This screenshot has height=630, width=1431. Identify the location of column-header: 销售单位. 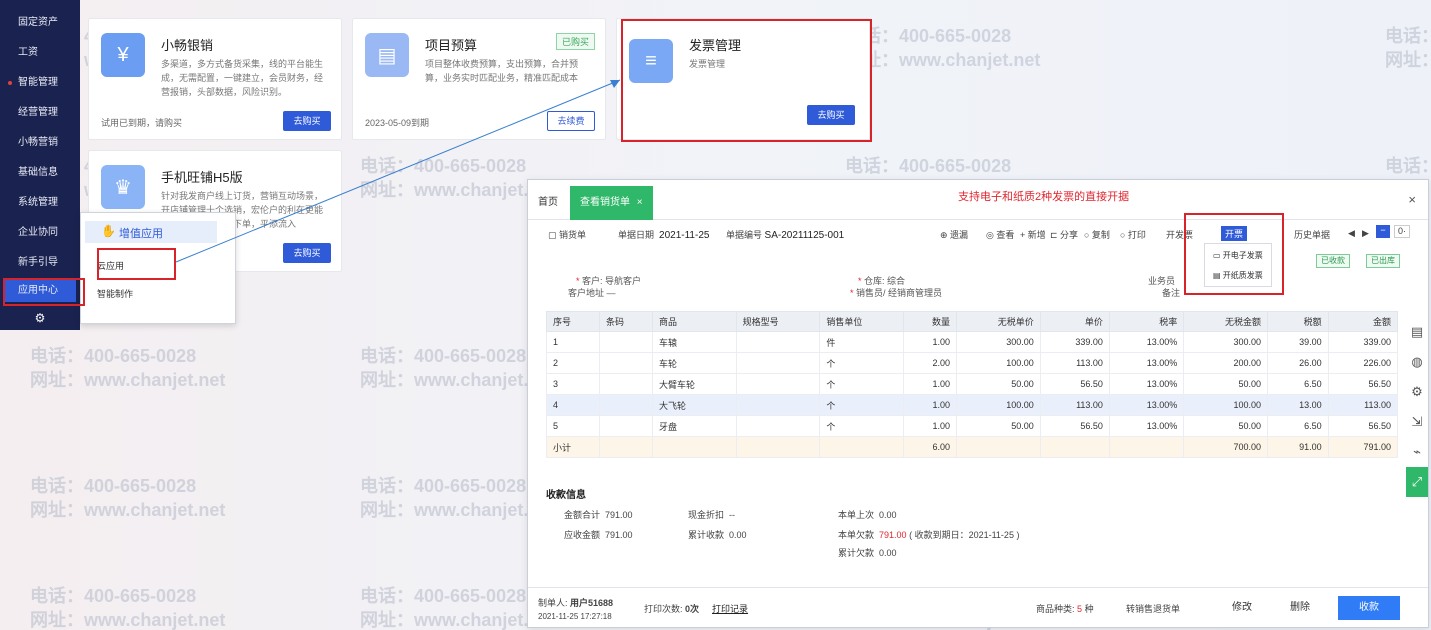
(862, 321).